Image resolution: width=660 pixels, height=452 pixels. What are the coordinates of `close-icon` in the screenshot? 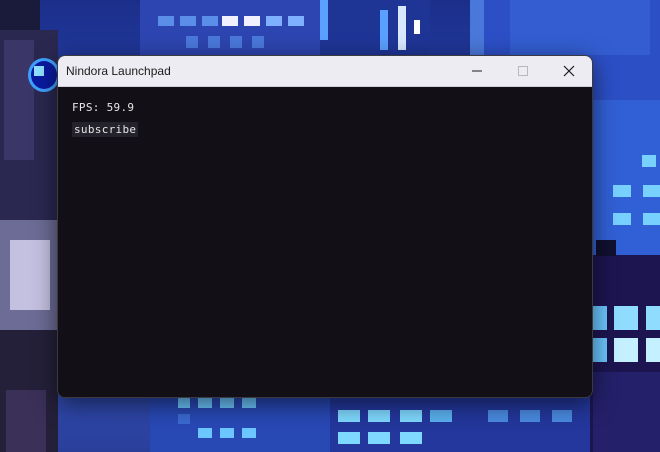 It's located at (569, 71).